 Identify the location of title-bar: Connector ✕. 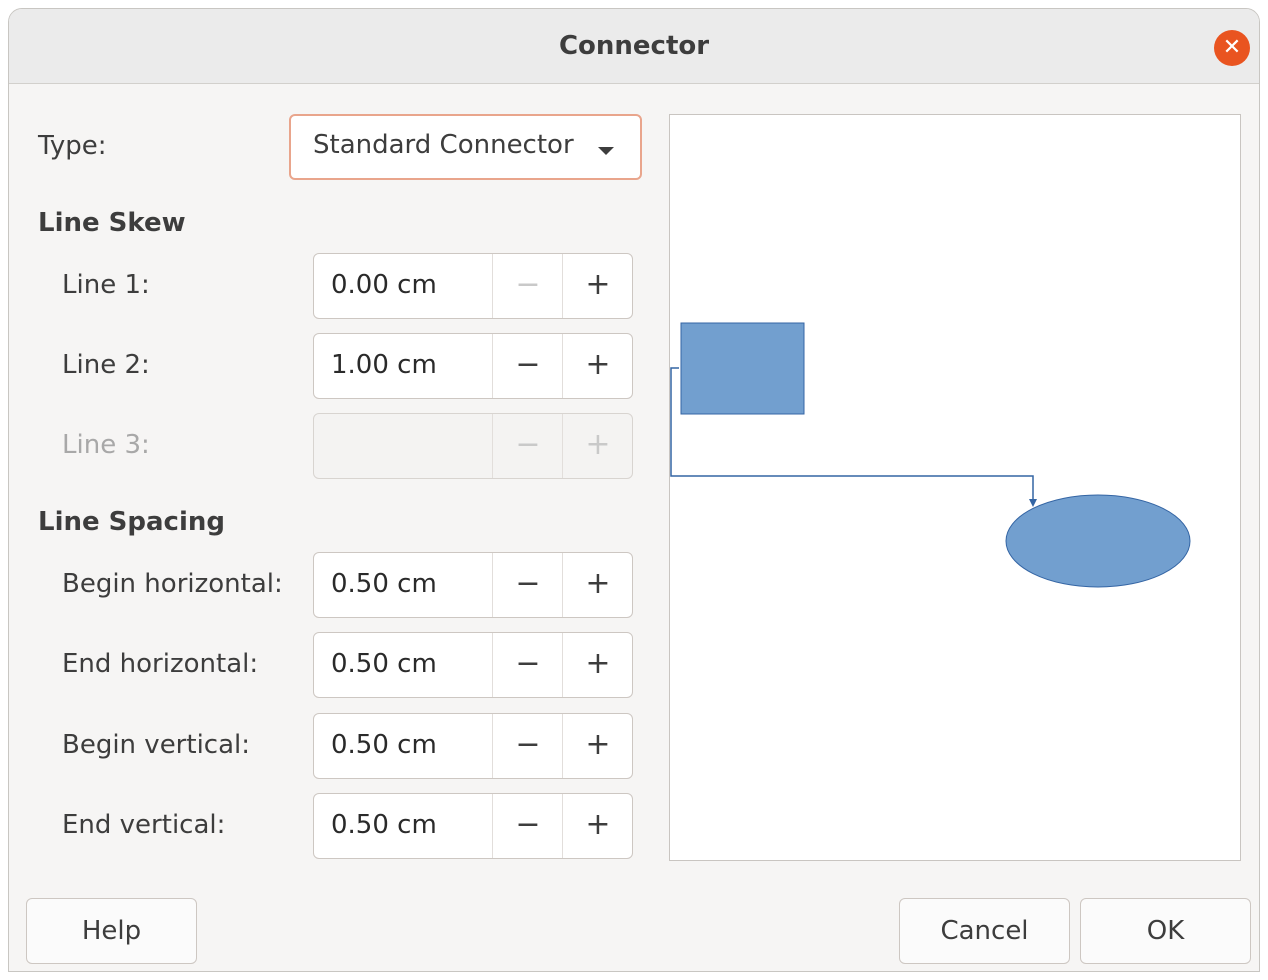
(634, 46).